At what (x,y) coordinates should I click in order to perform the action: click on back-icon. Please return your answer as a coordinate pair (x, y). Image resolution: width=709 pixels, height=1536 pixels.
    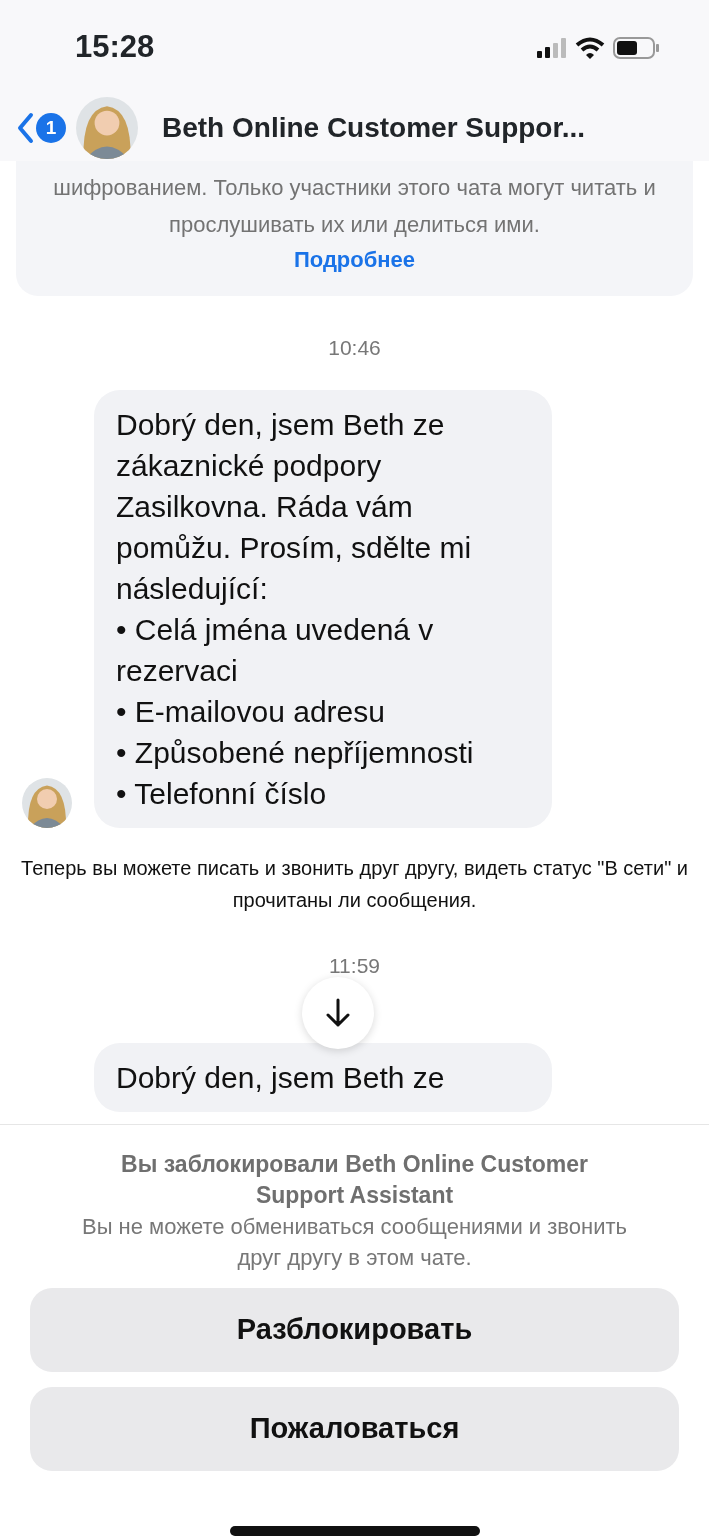
    Looking at the image, I should click on (25, 128).